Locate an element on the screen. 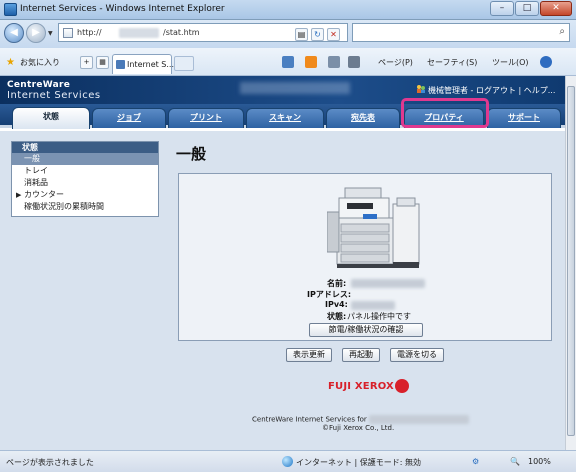  fuji-xerox-logo-text: FUJI XEROX is located at coordinates (361, 386).